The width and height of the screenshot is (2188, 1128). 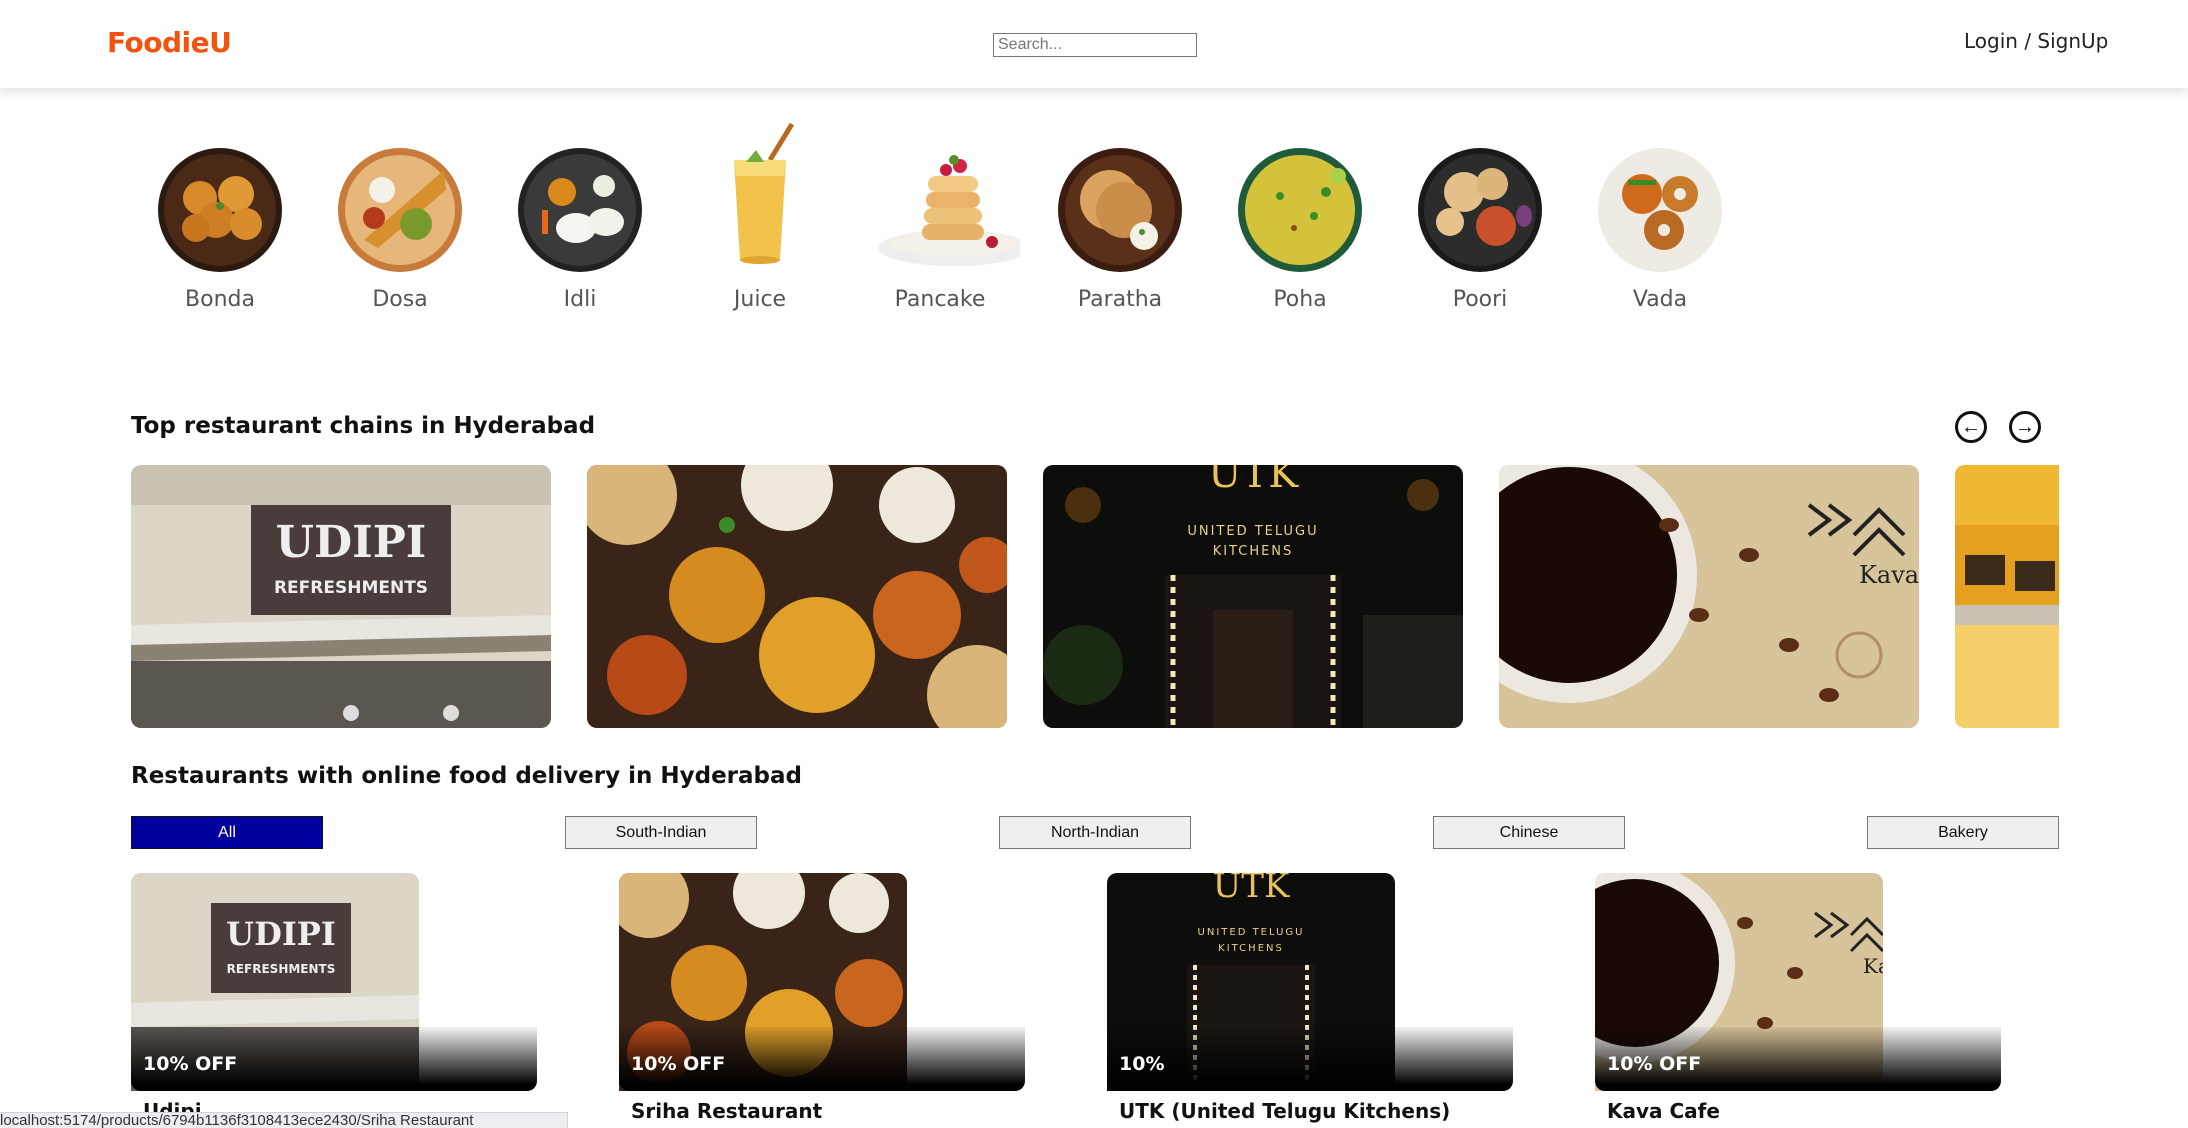 What do you see at coordinates (940, 299) in the screenshot?
I see `category-label: Pancake` at bounding box center [940, 299].